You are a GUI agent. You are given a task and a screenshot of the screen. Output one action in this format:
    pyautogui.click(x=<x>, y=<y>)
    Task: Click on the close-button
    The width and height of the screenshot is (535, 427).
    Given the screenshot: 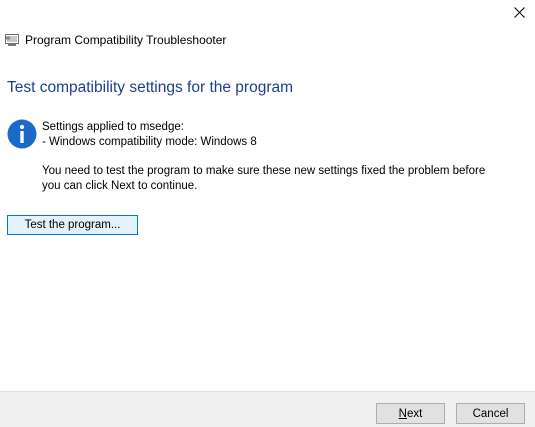 What is the action you would take?
    pyautogui.click(x=519, y=12)
    